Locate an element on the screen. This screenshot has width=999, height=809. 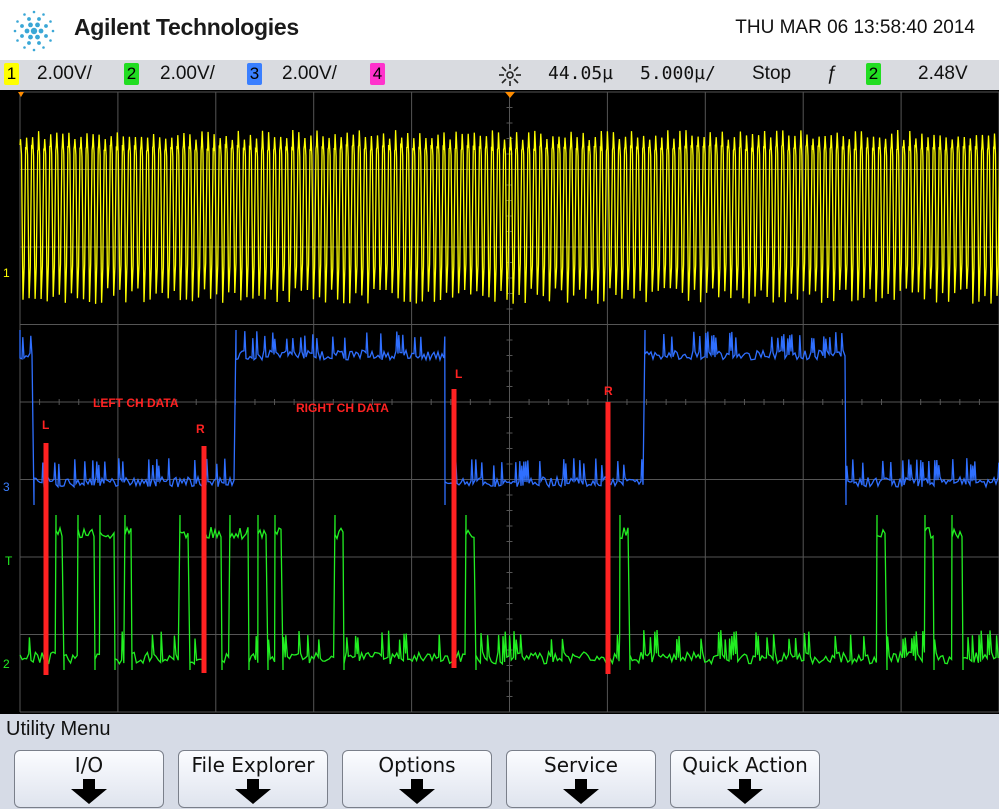
menu-title: Utility Menu is located at coordinates (58, 729).